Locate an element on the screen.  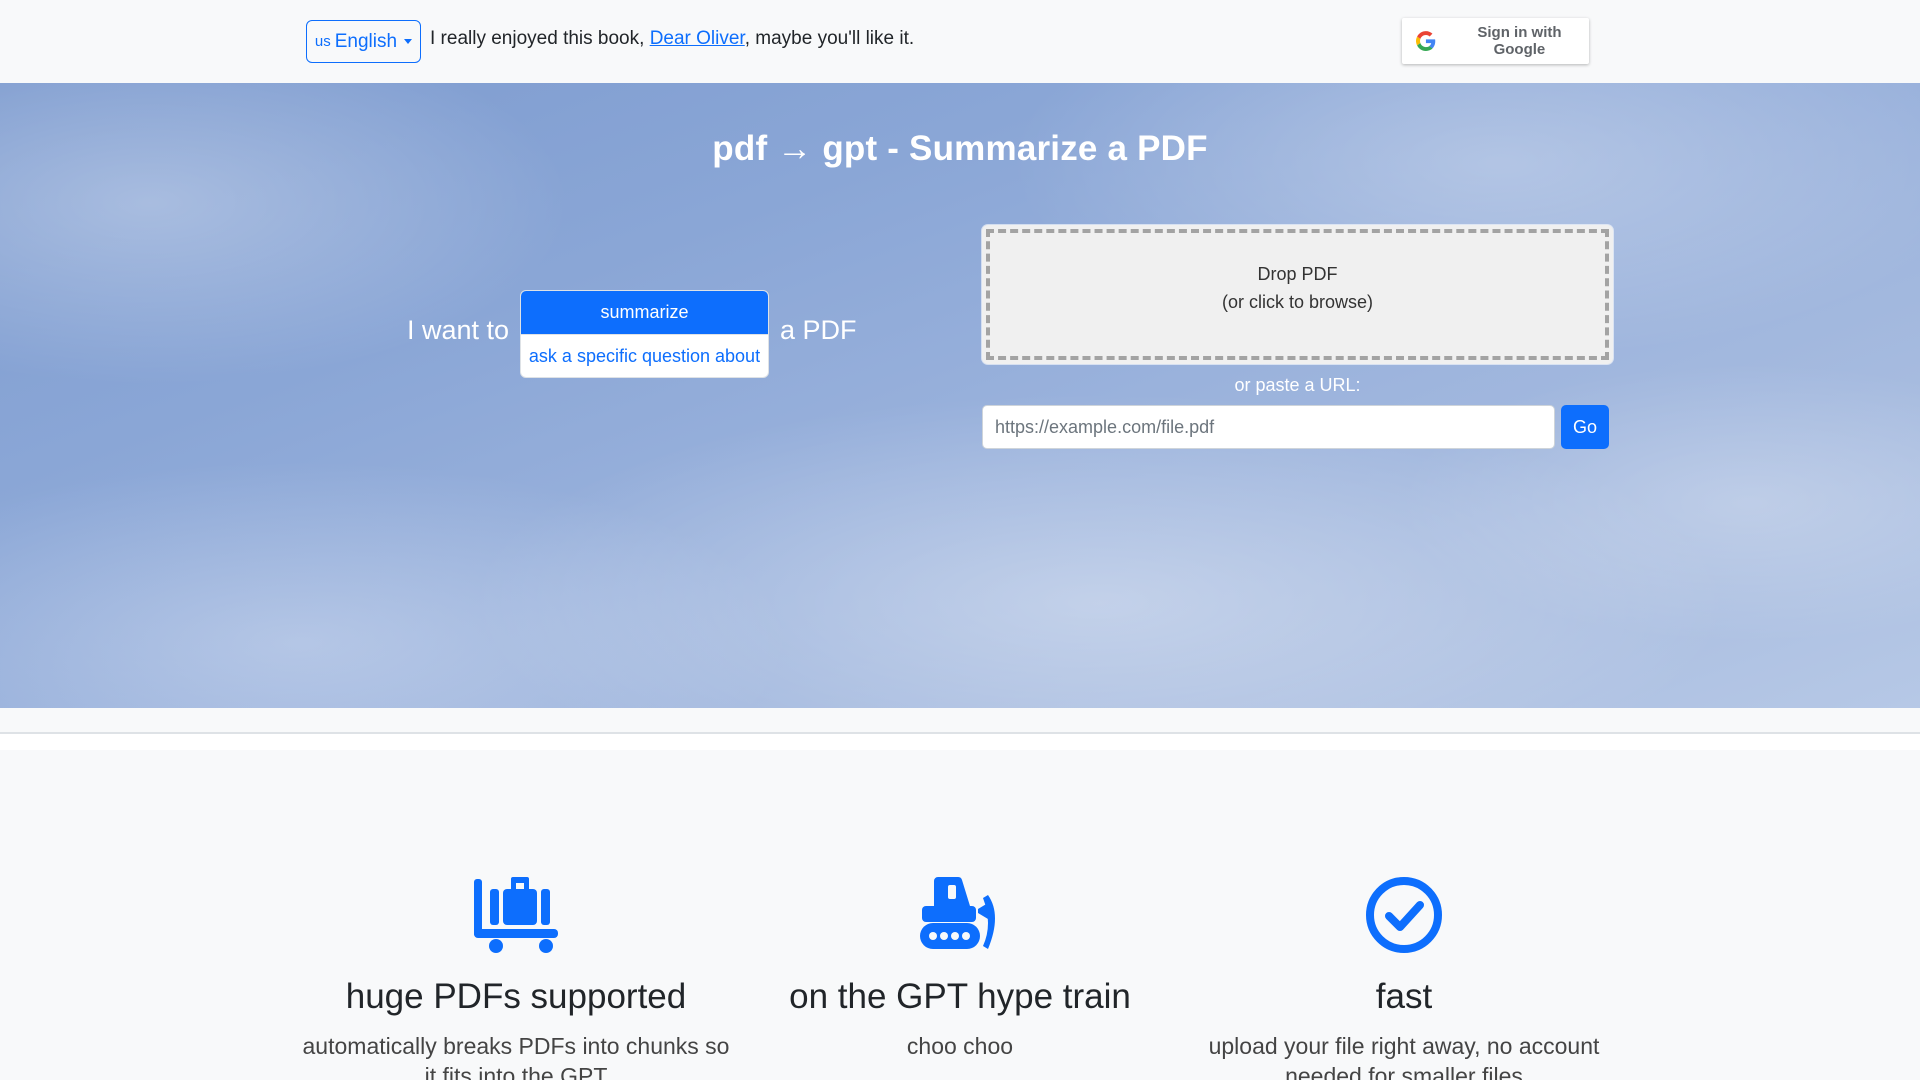
mode-selector: summarize ask a specific question about is located at coordinates (644, 334).